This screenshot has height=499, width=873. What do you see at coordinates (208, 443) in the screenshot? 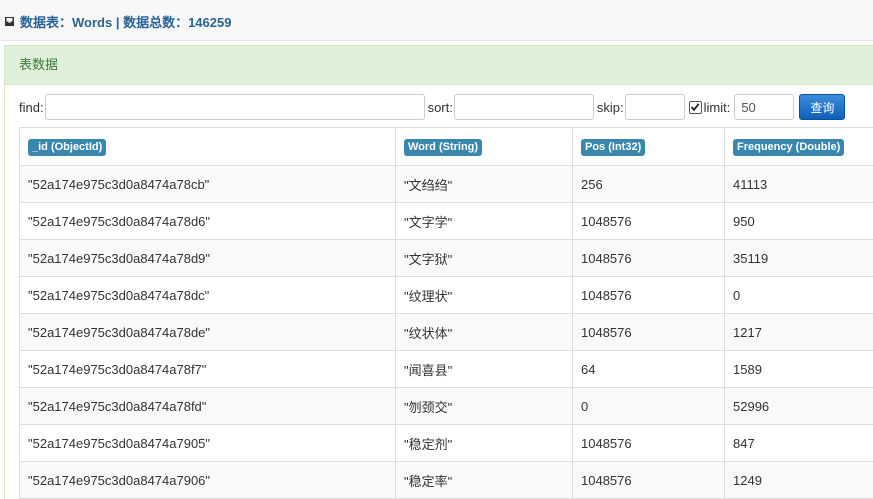
I see `cell-id: "52a174e975c3d0a8474a7905"` at bounding box center [208, 443].